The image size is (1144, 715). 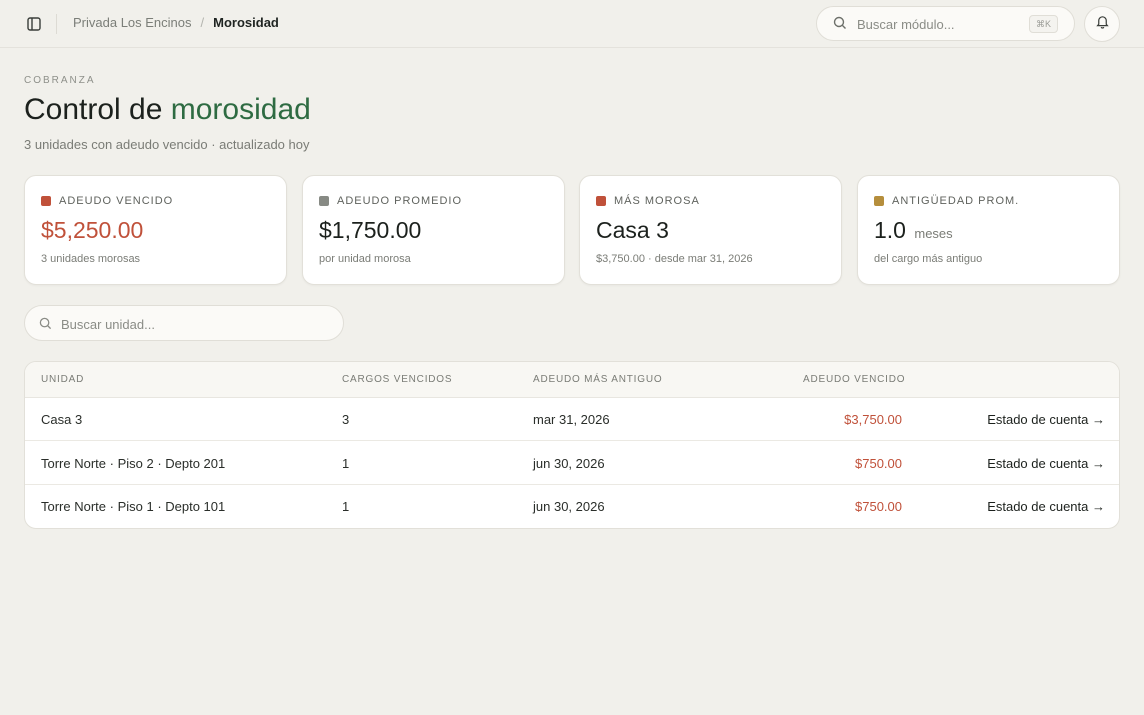 I want to click on cell-amount: $3,750.00, so click(x=873, y=419).